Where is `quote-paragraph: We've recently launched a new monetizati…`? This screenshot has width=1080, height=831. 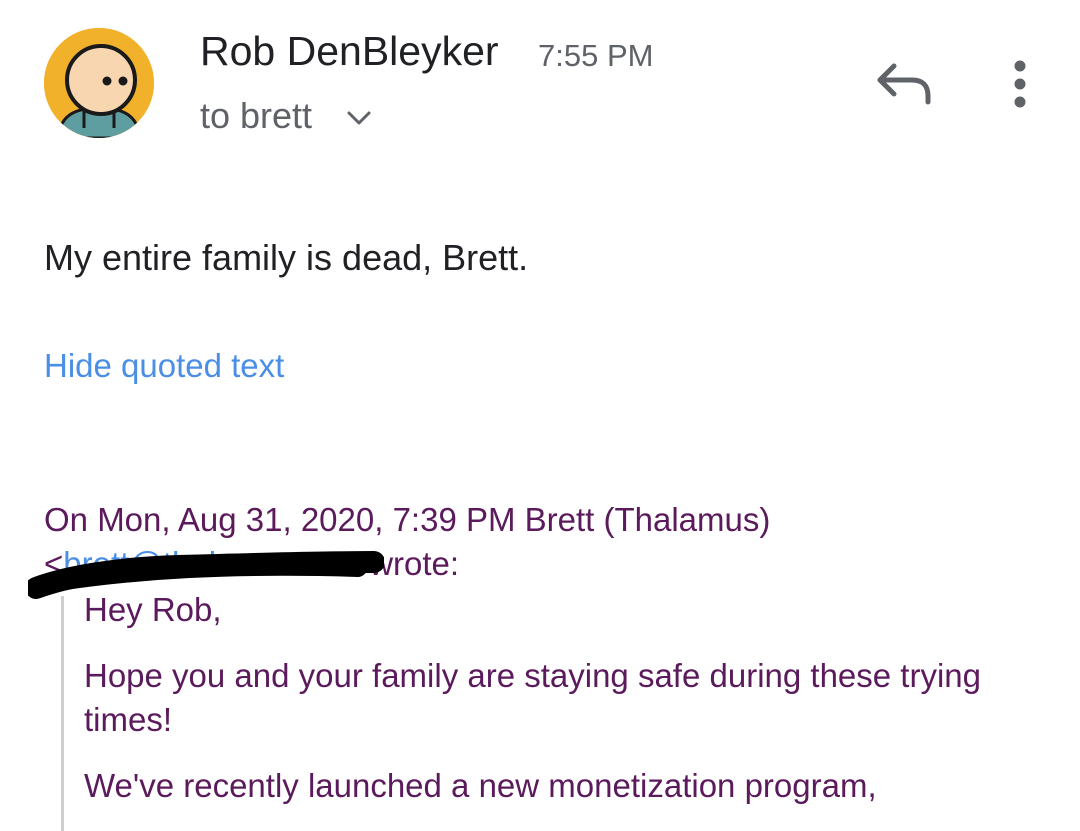
quote-paragraph: We've recently launched a new monetizati… is located at coordinates (480, 785).